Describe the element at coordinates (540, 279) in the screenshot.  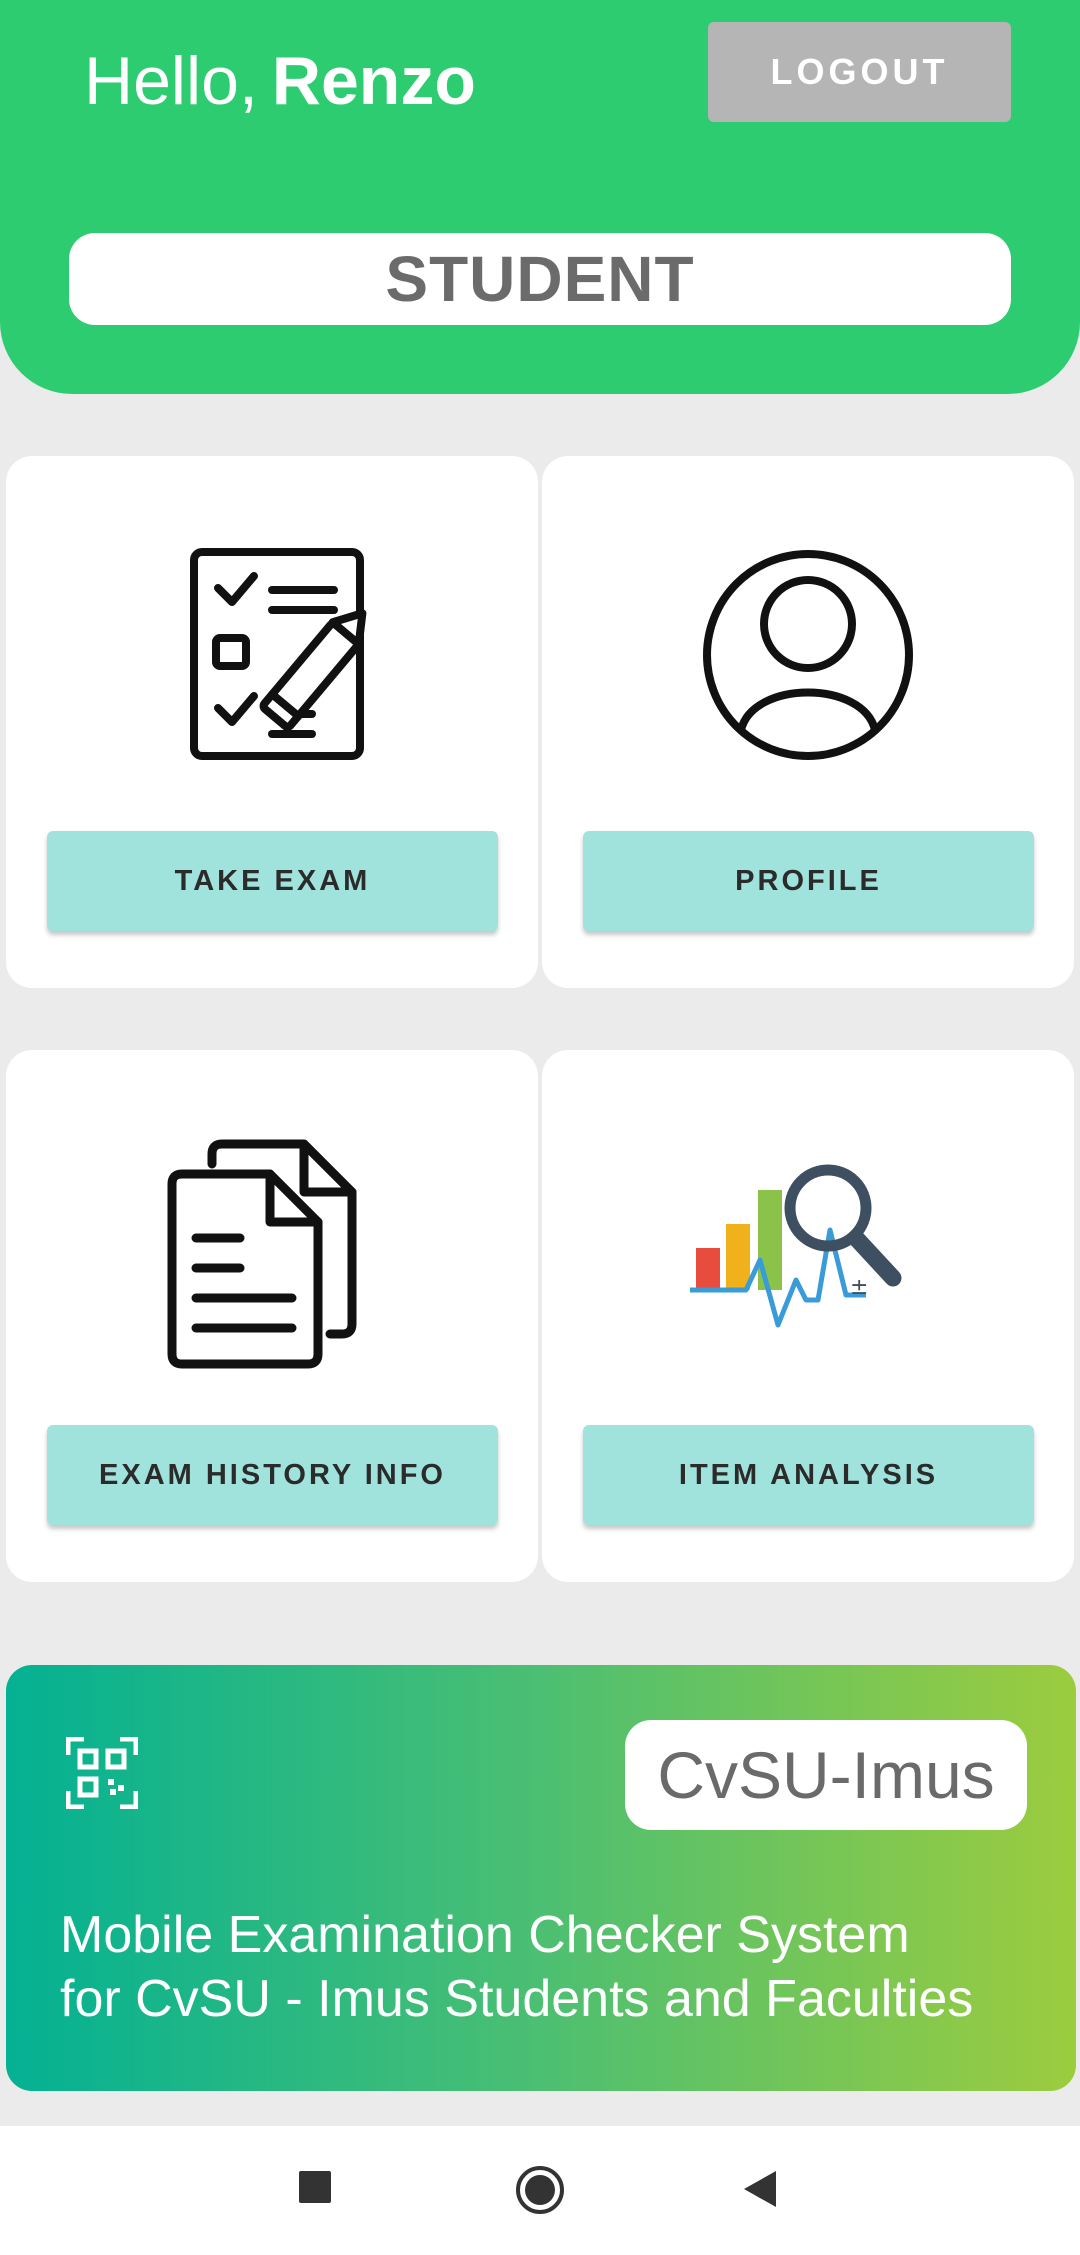
I see `role-label: STUDENT` at that location.